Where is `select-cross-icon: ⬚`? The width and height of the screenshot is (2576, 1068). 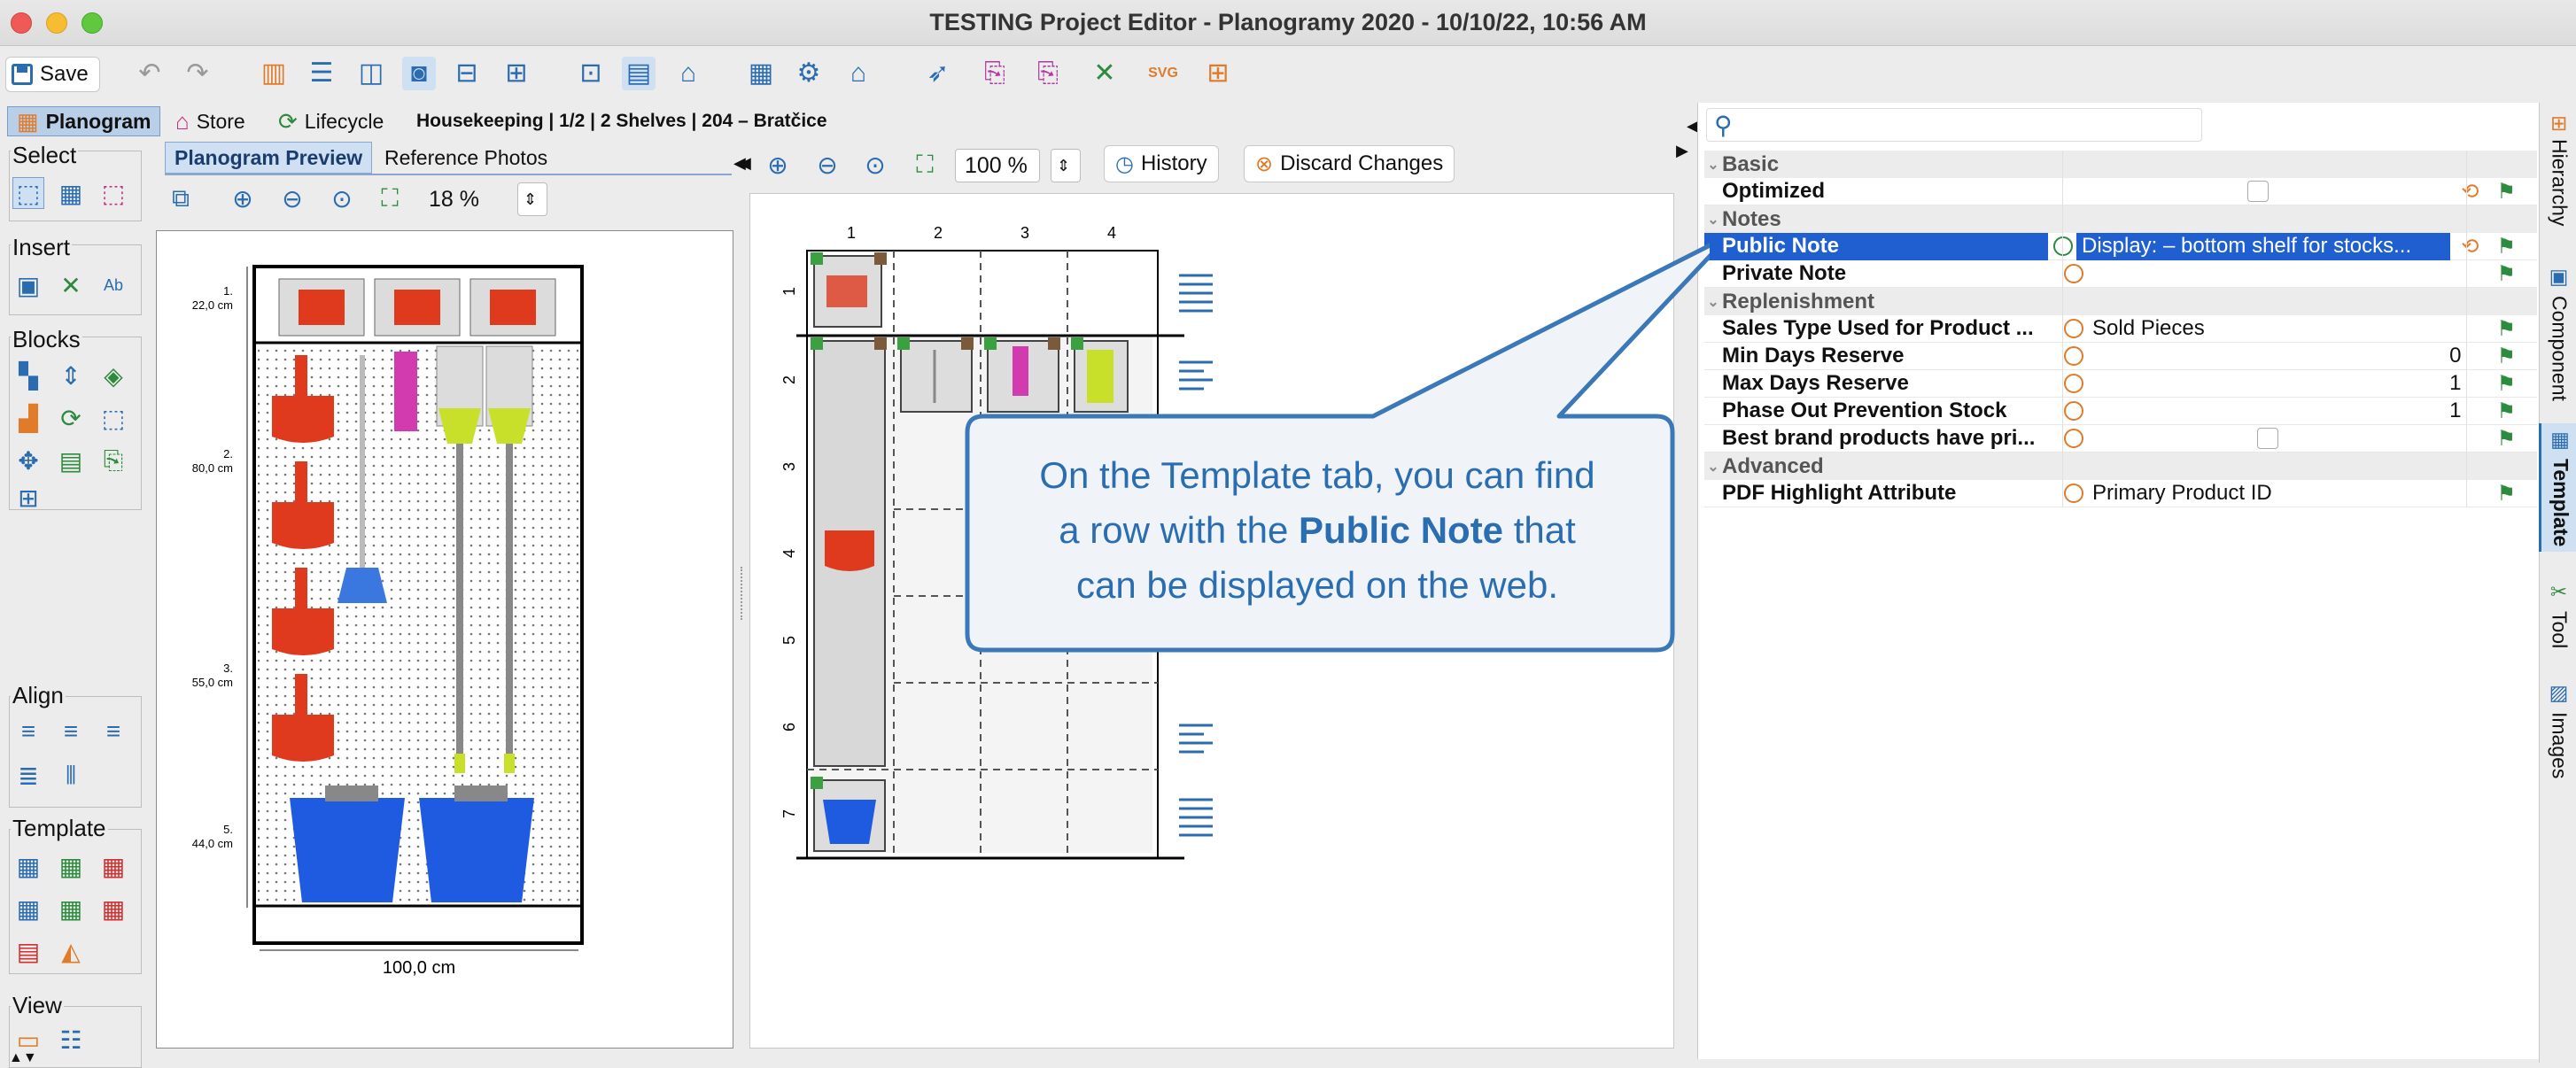 select-cross-icon: ⬚ is located at coordinates (113, 193).